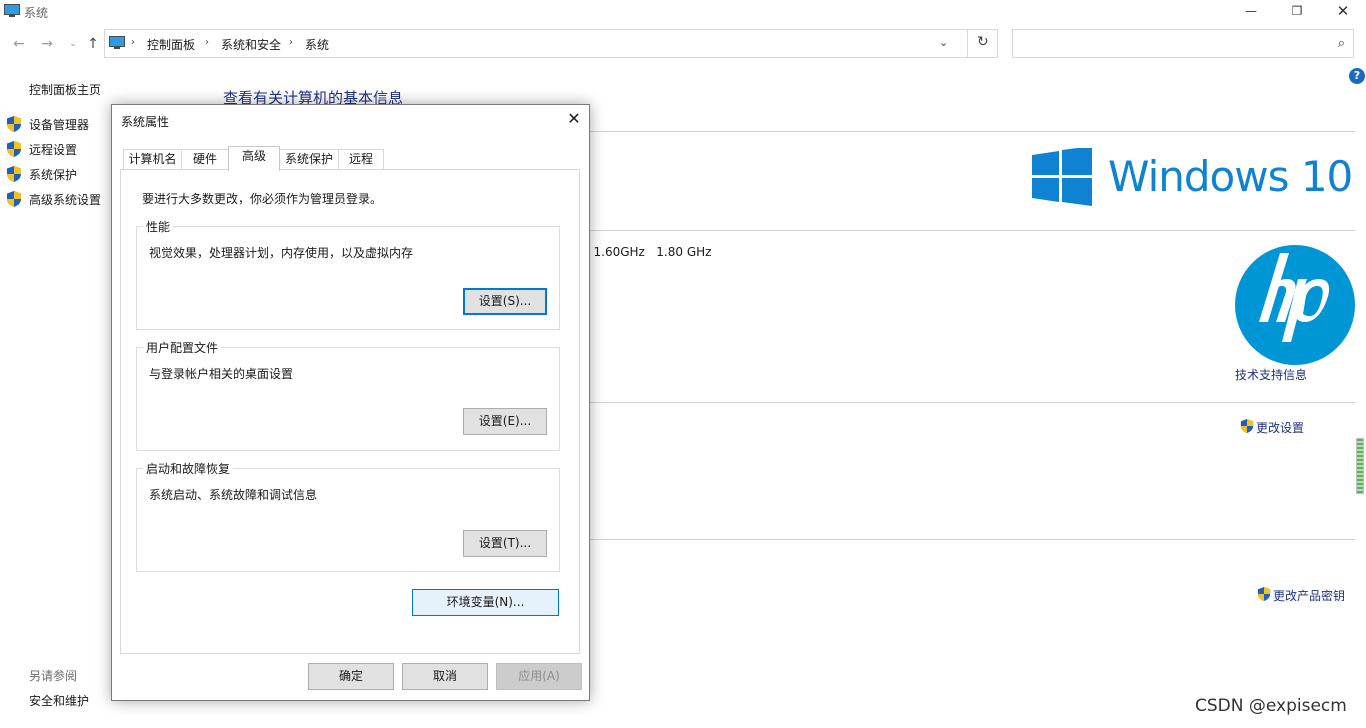 This screenshot has height=728, width=1366. What do you see at coordinates (983, 42) in the screenshot?
I see `refresh-icon: ↻` at bounding box center [983, 42].